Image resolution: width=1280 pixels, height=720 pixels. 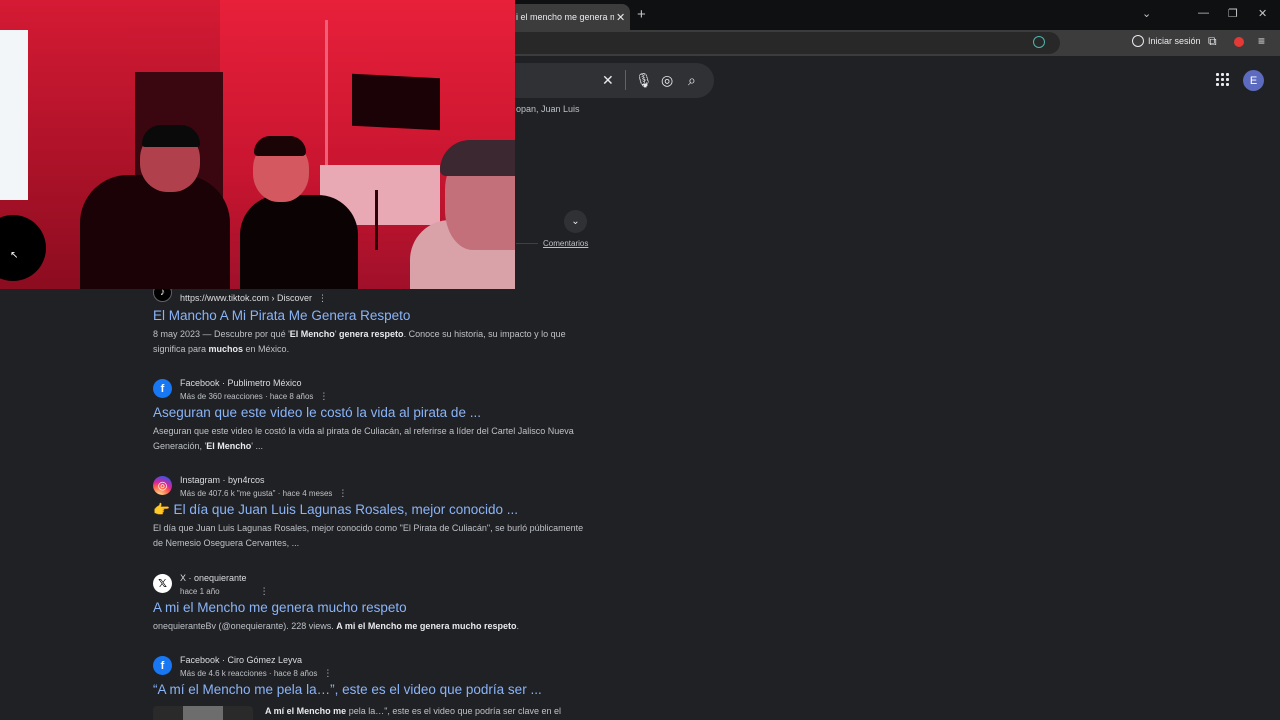 I want to click on x-icon: 𝕏, so click(x=162, y=583).